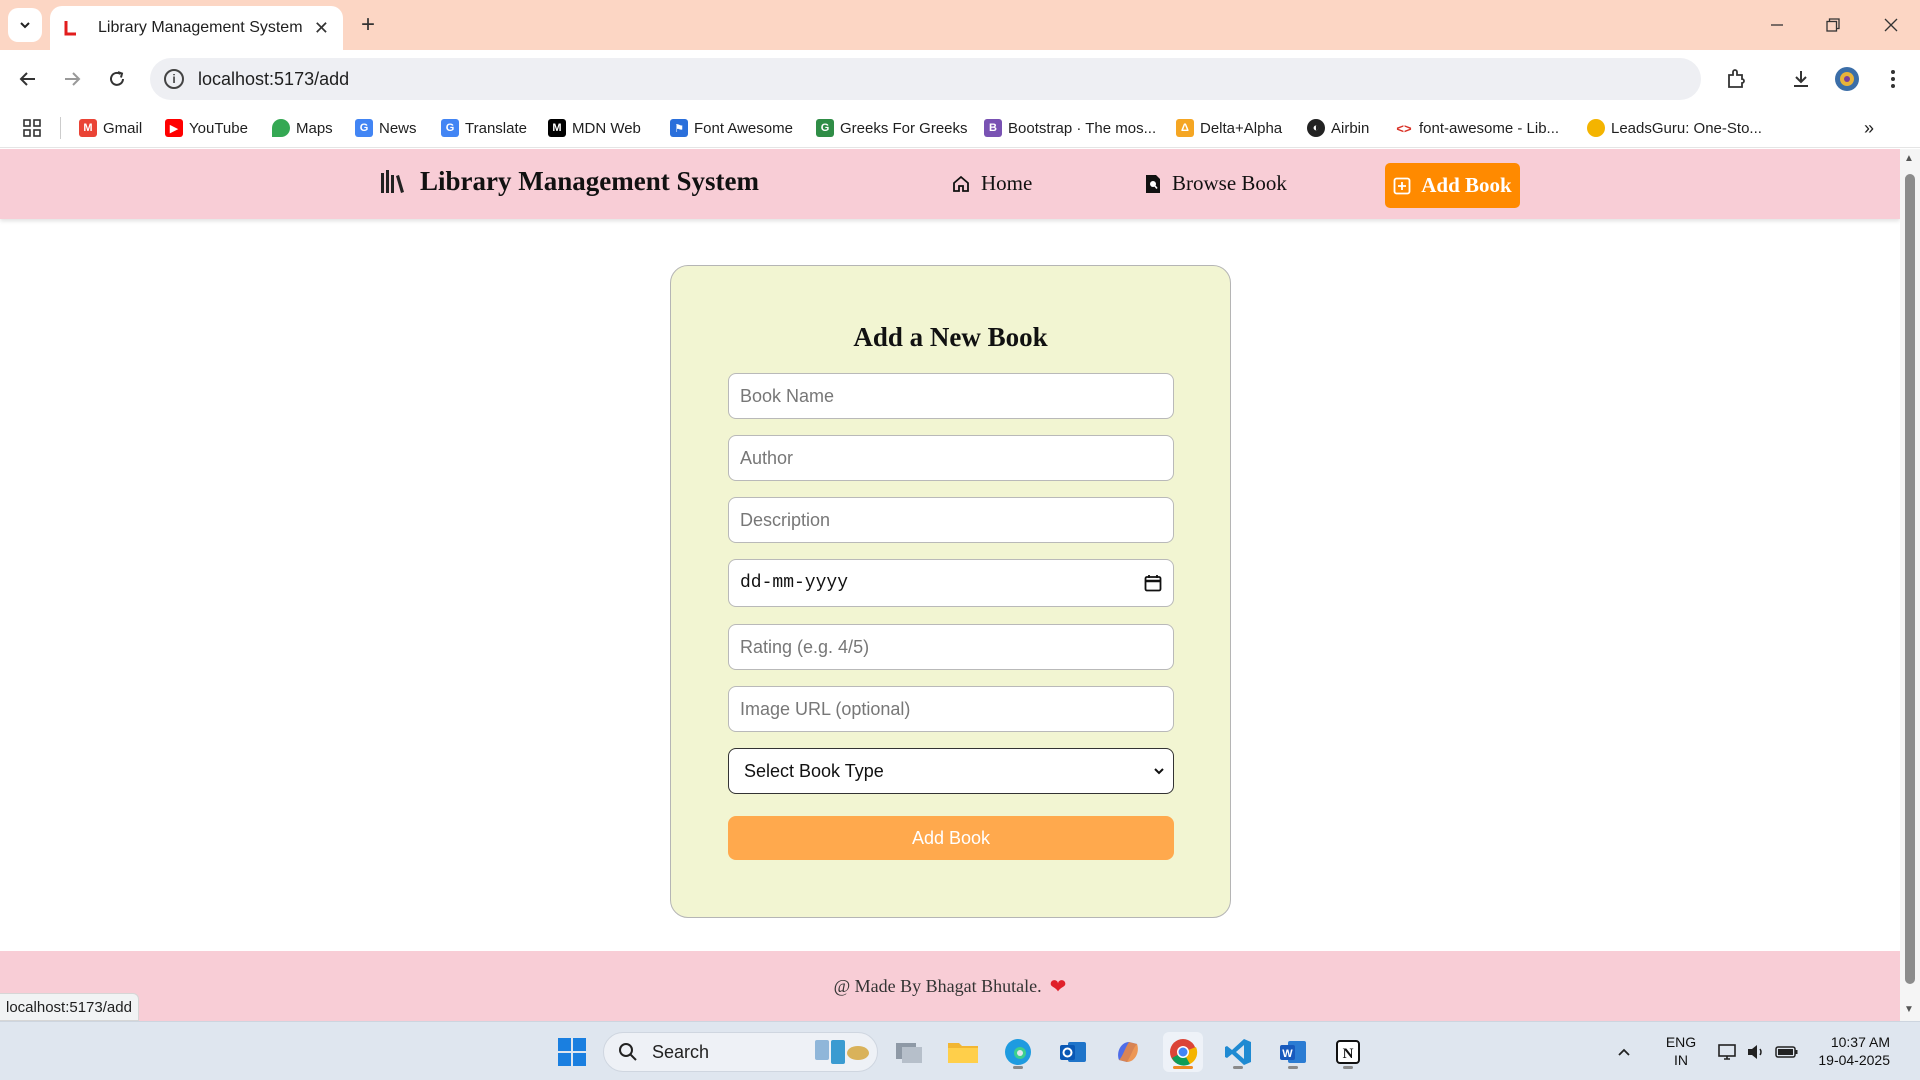 The width and height of the screenshot is (1920, 1080). I want to click on nav-browse-book: Browse Book, so click(1215, 183).